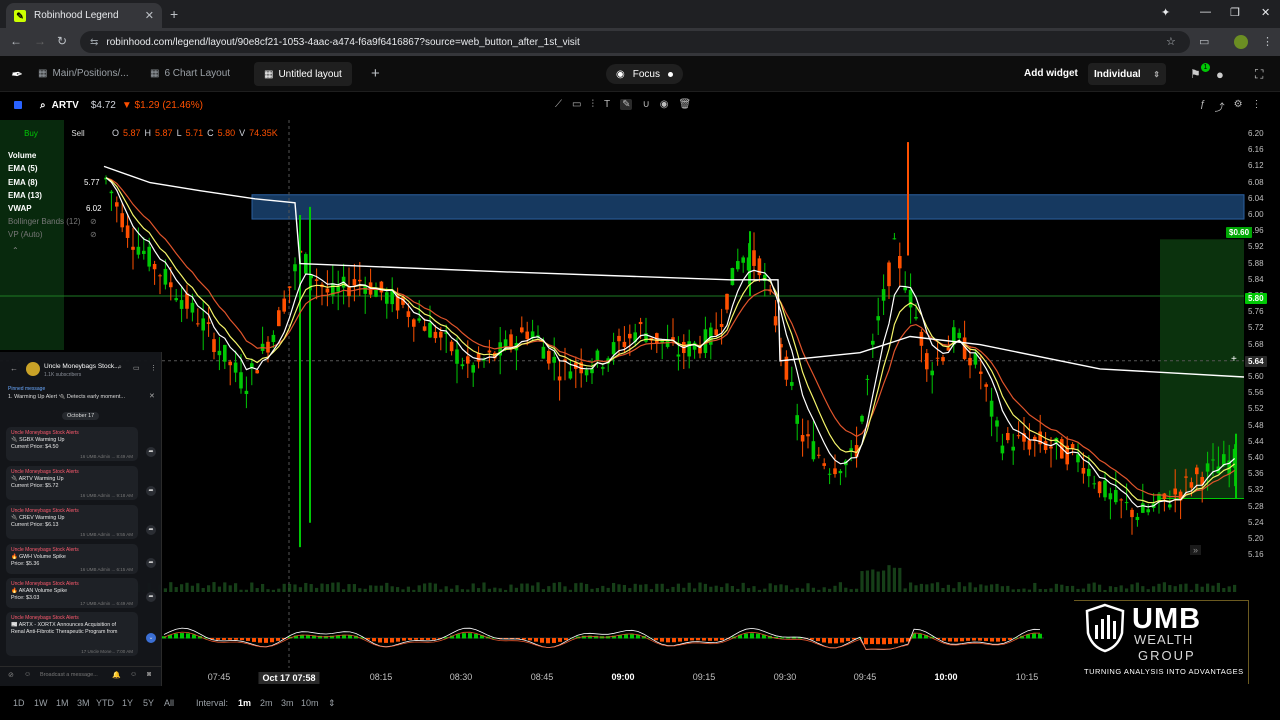 The image size is (1280, 720). I want to click on channel-avatar, so click(33, 369).